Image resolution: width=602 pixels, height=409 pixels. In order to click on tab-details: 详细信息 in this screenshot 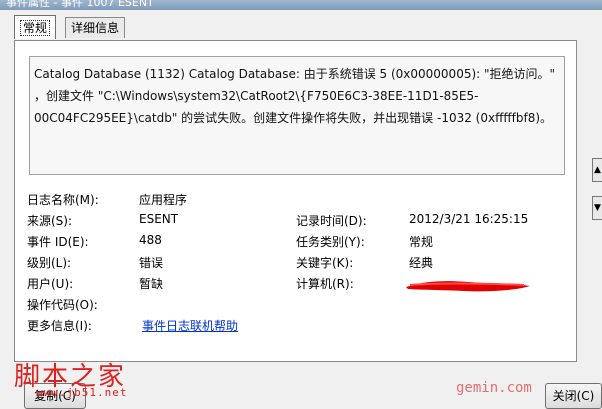, I will do `click(95, 27)`.